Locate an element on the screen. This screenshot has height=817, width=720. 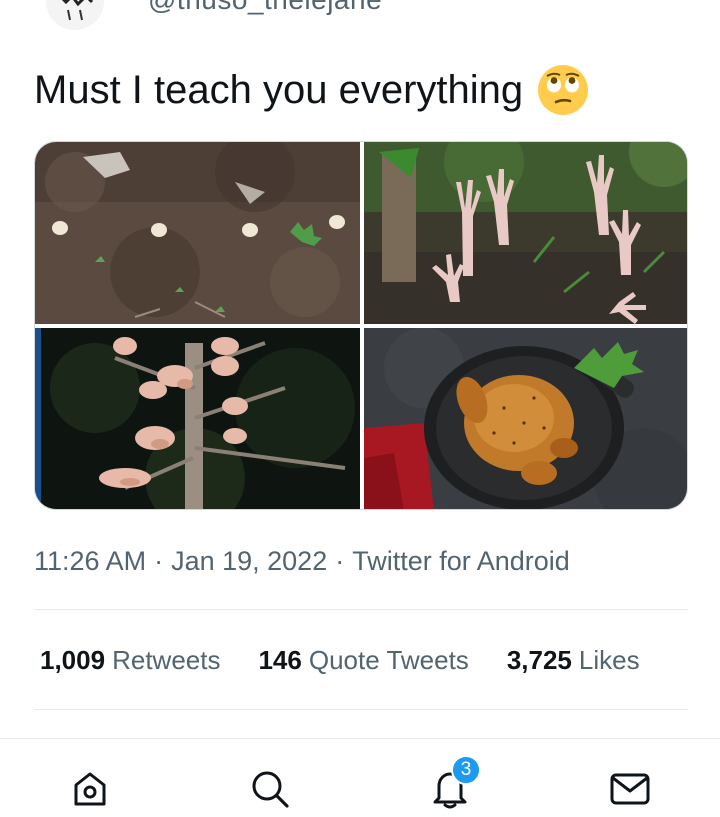
messages-icon is located at coordinates (630, 789).